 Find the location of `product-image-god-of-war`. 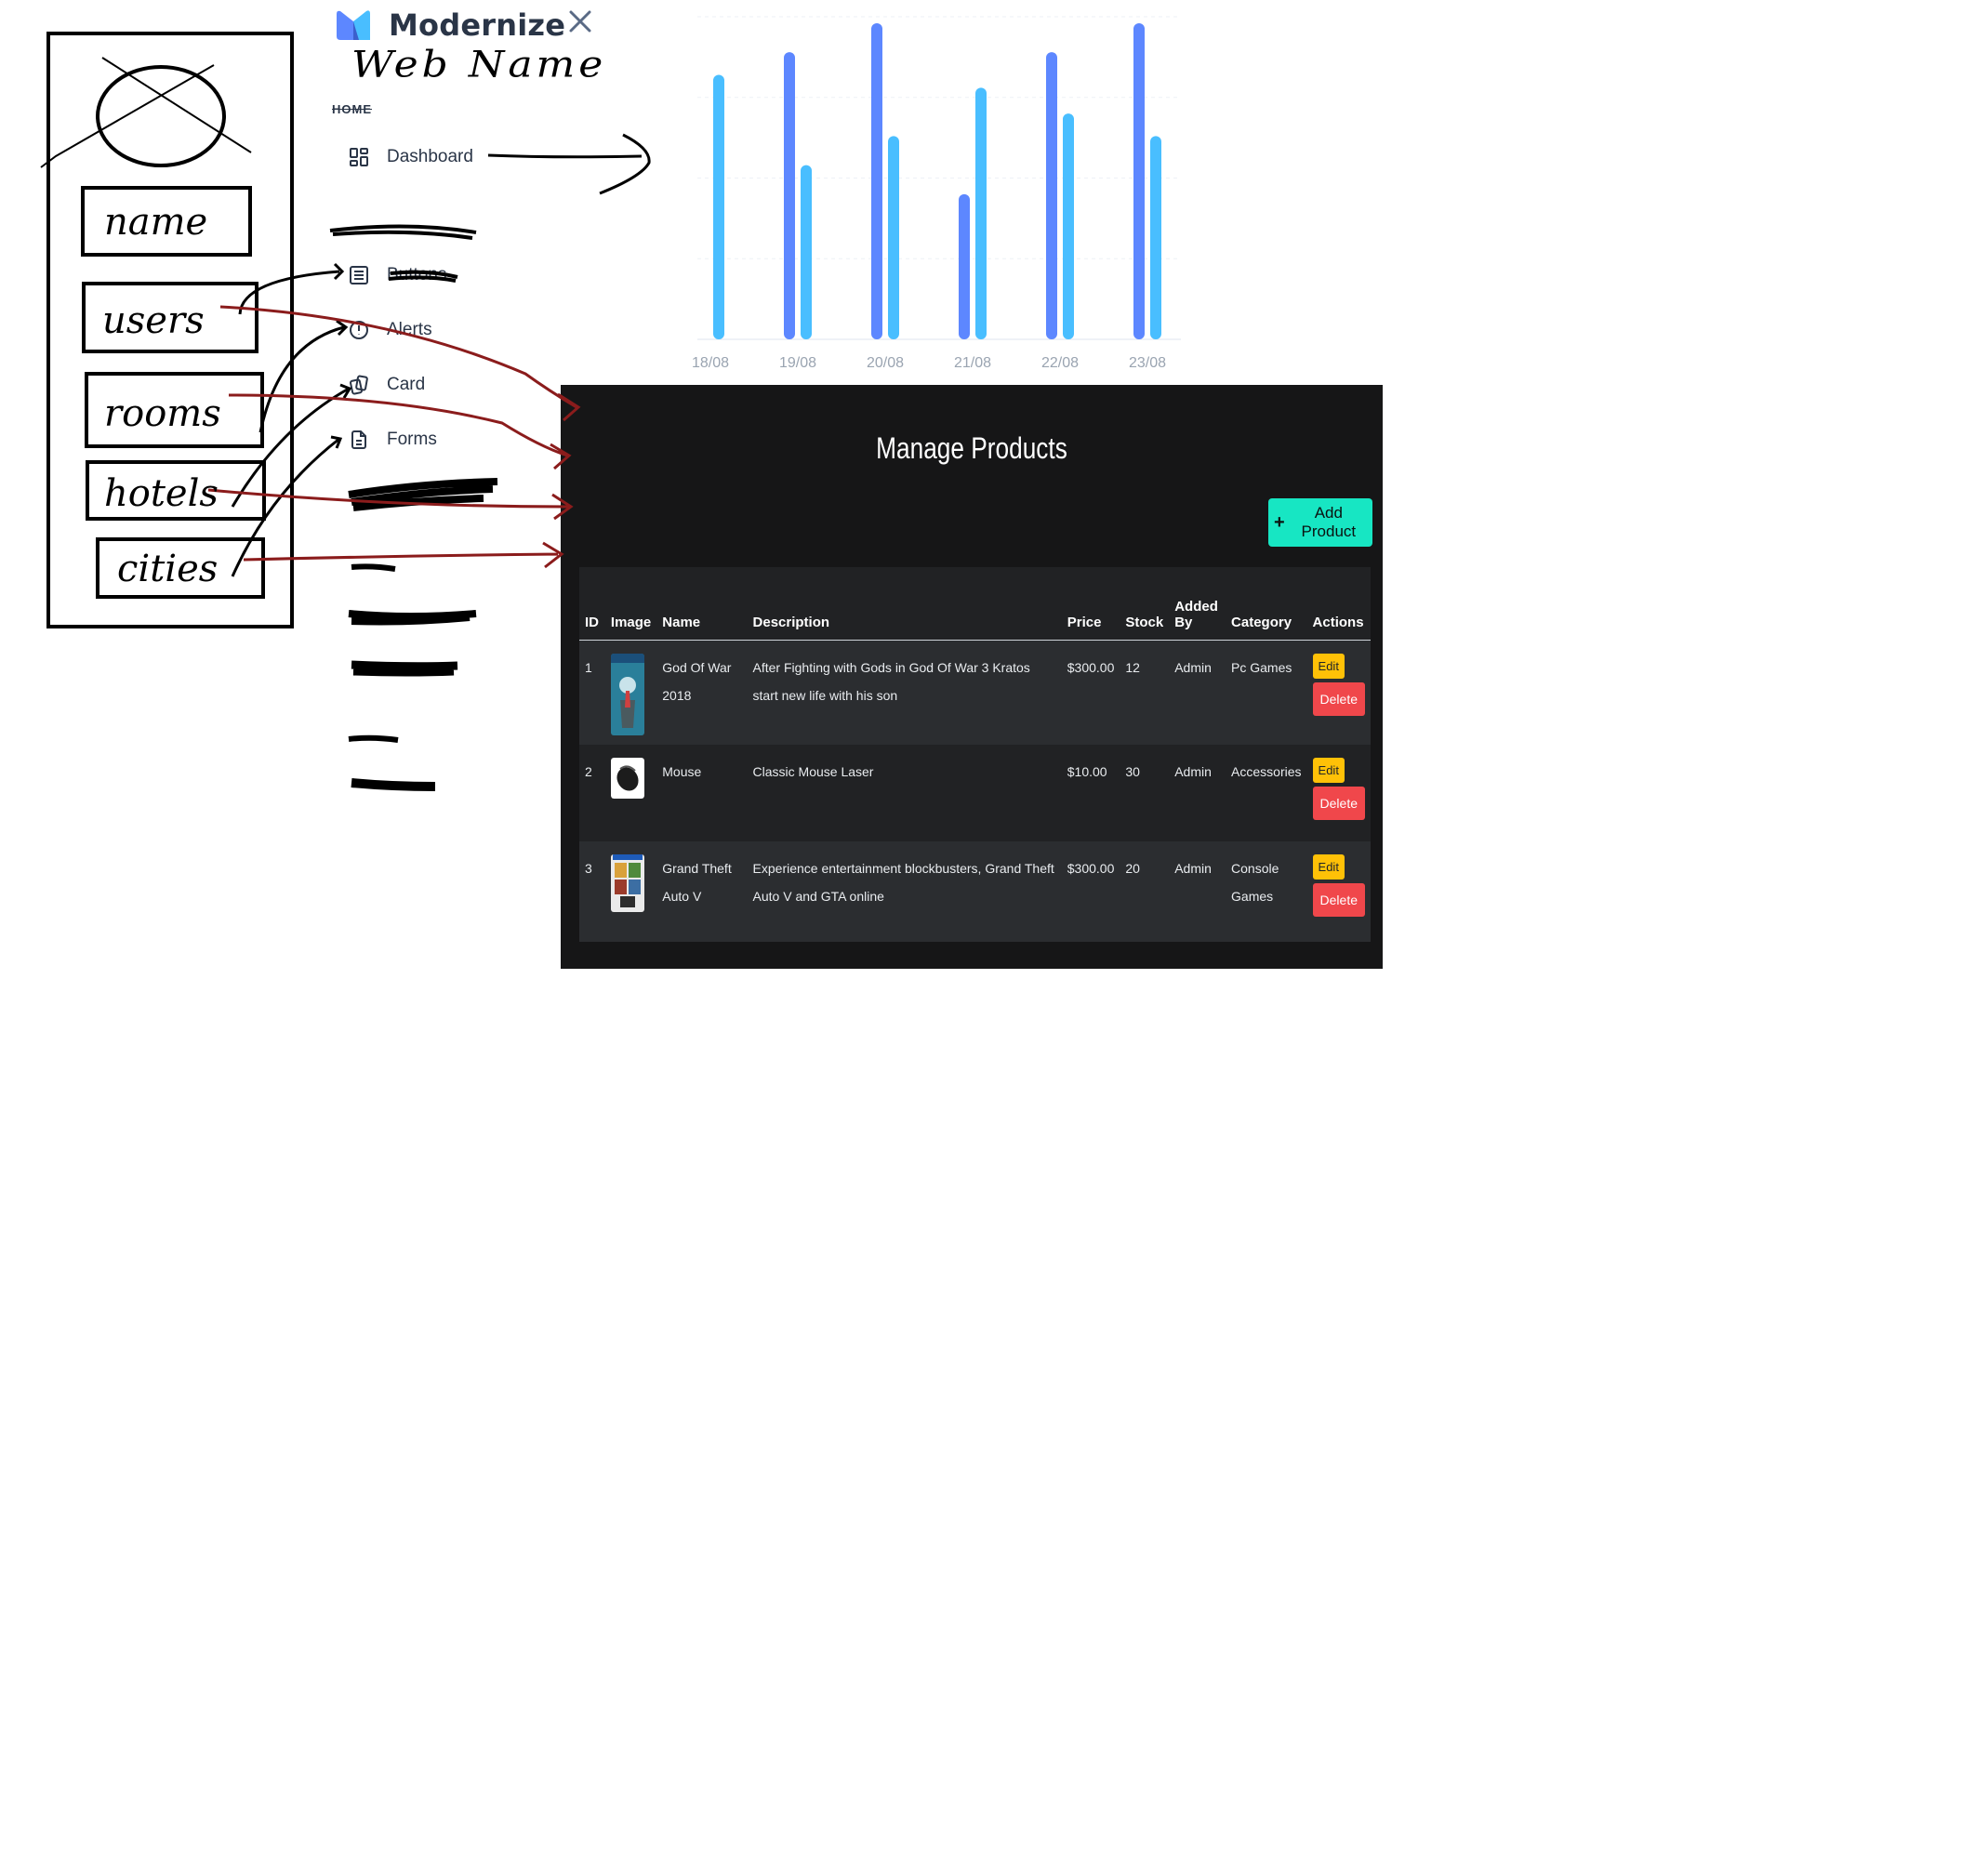

product-image-god-of-war is located at coordinates (627, 694).